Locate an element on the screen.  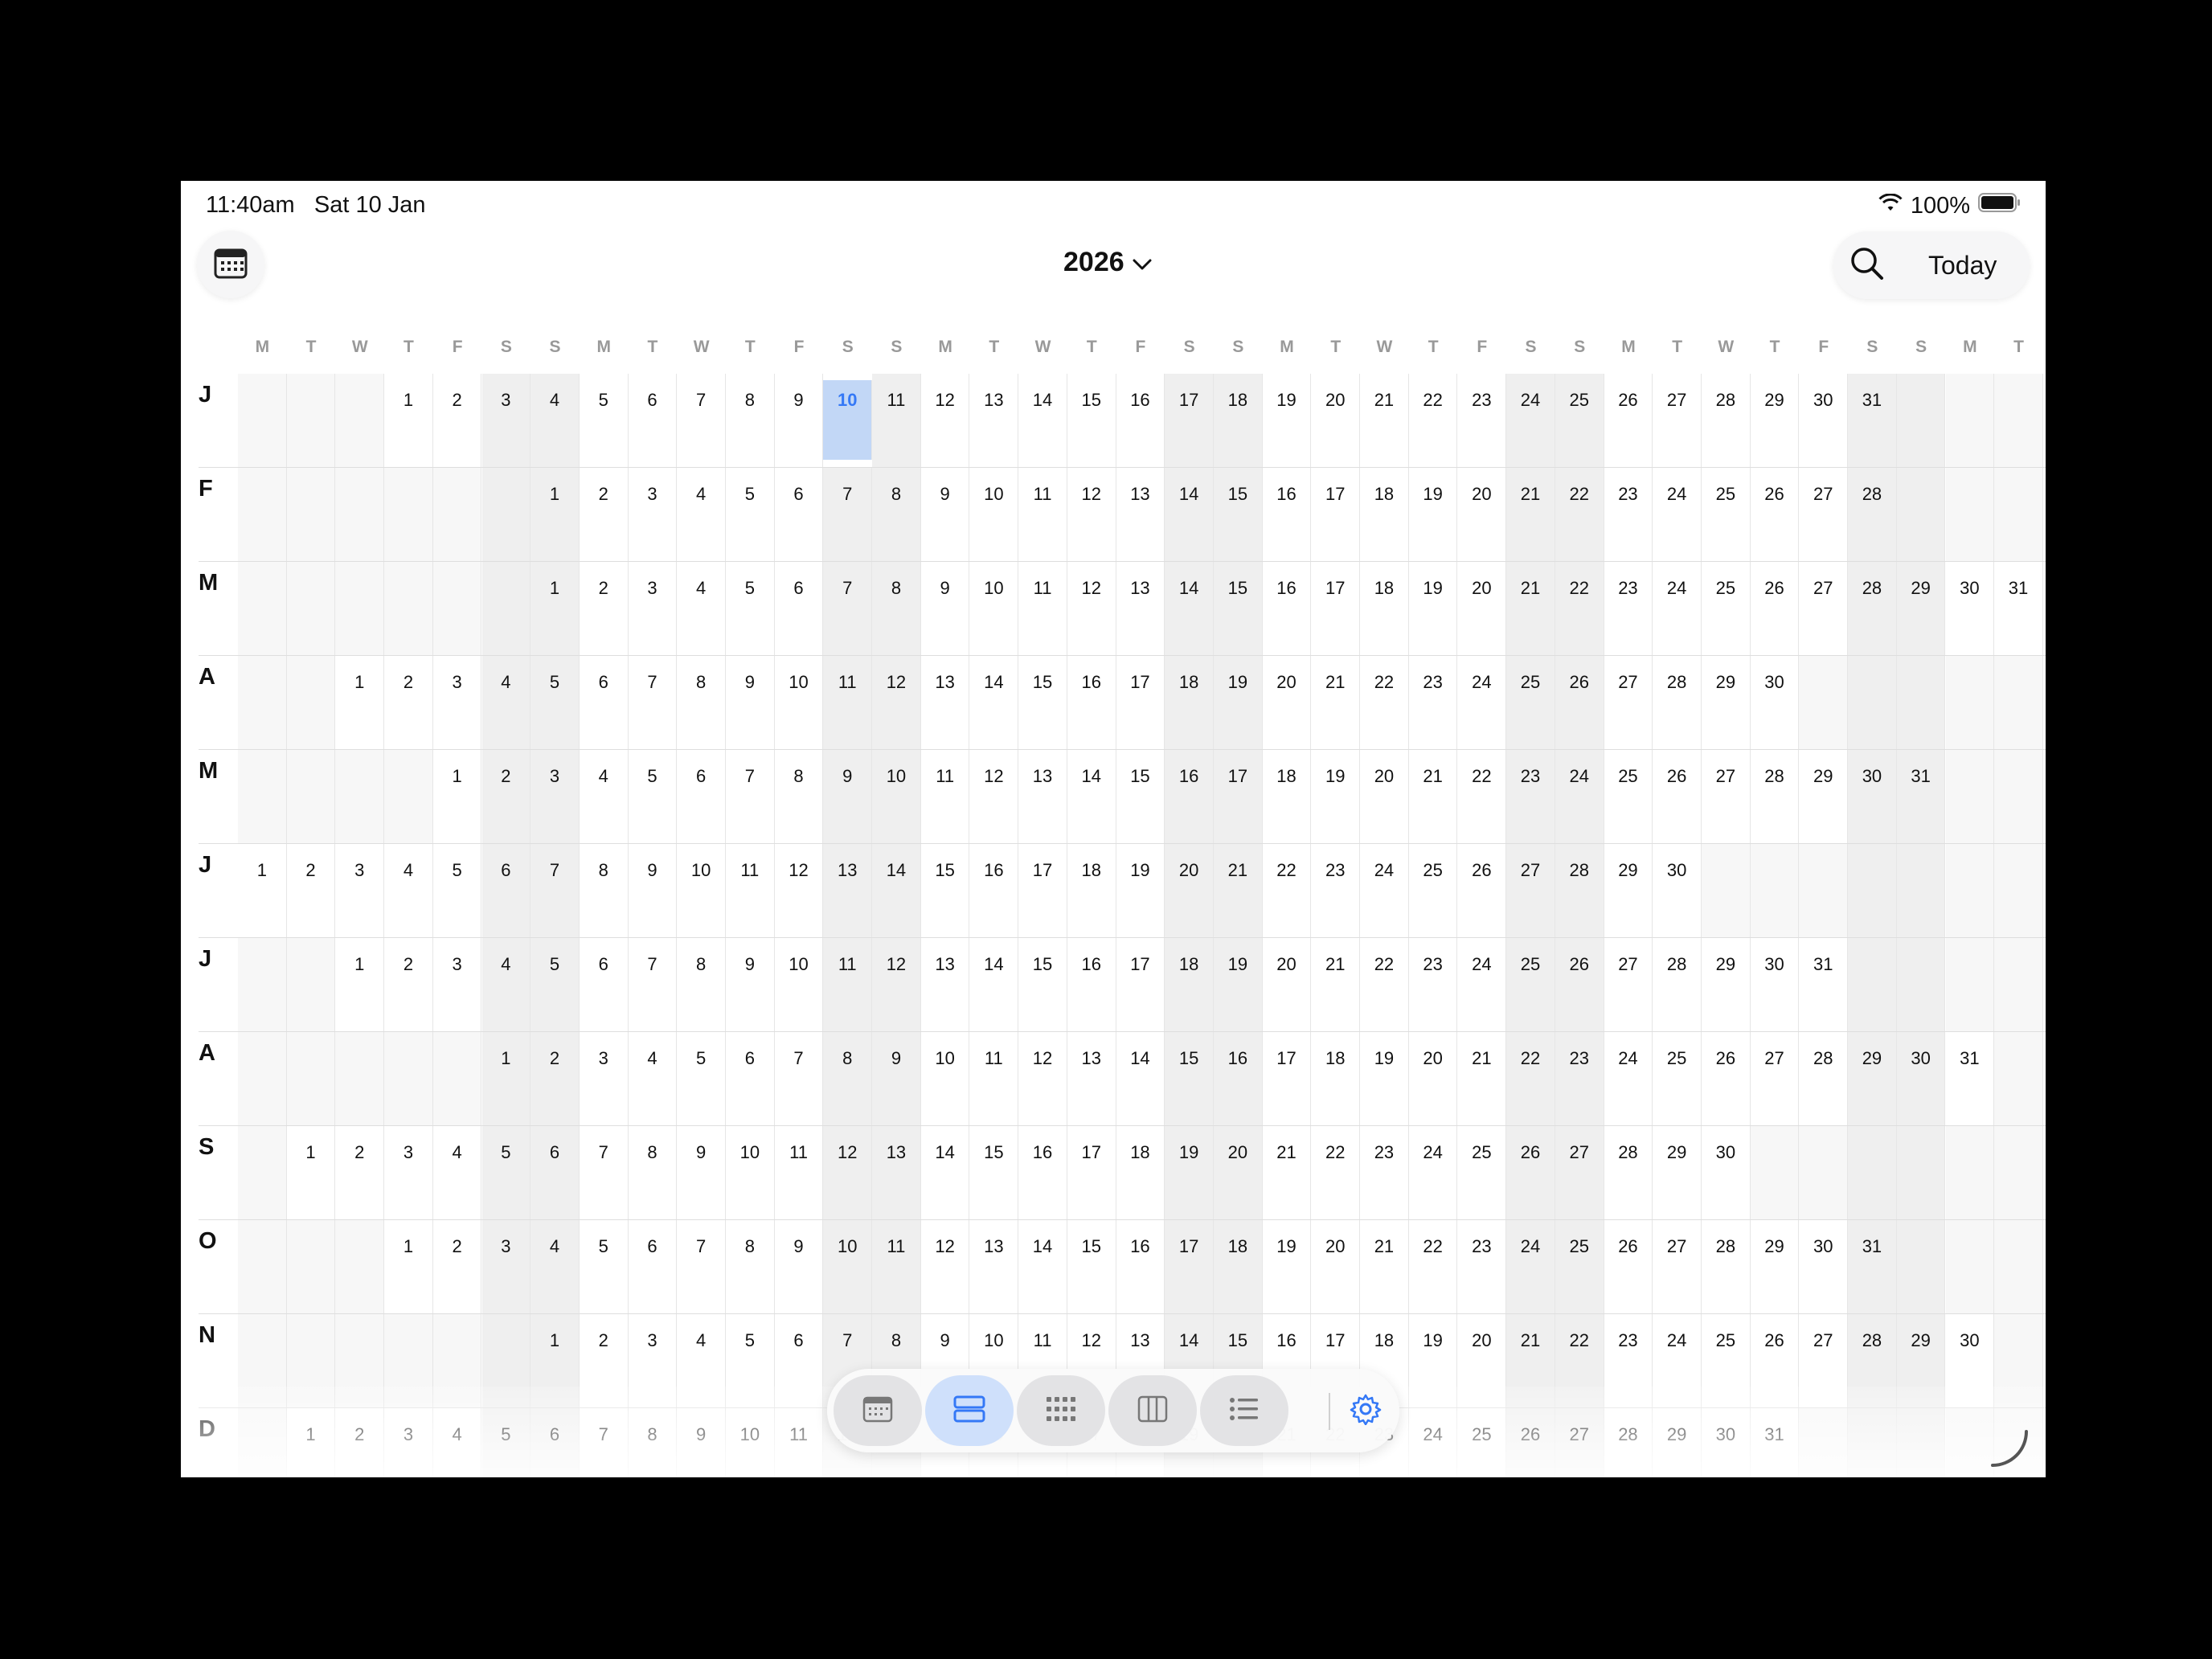
day-cell: 11 is located at coordinates (799, 1172).